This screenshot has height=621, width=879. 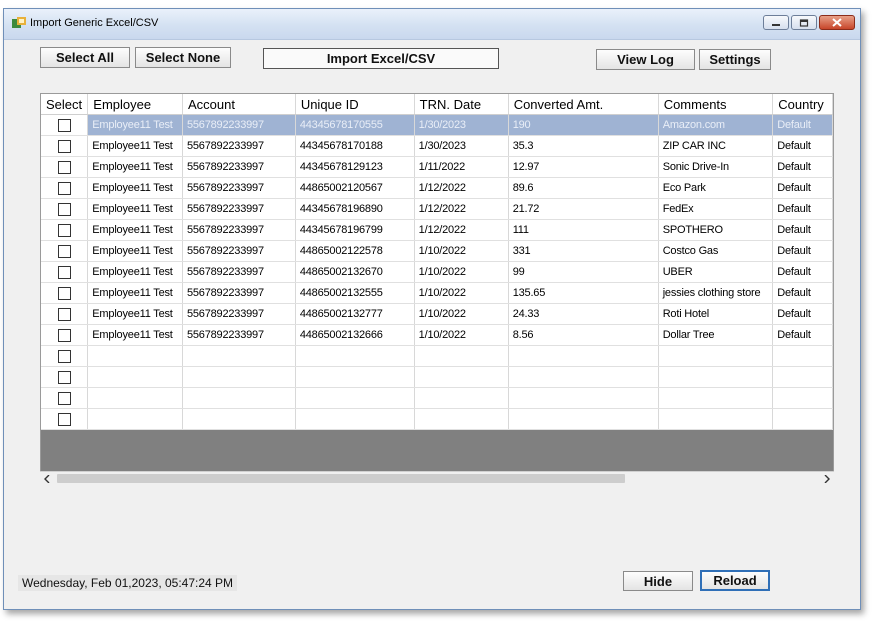 I want to click on converted-amt-cell: 21.72, so click(x=583, y=209).